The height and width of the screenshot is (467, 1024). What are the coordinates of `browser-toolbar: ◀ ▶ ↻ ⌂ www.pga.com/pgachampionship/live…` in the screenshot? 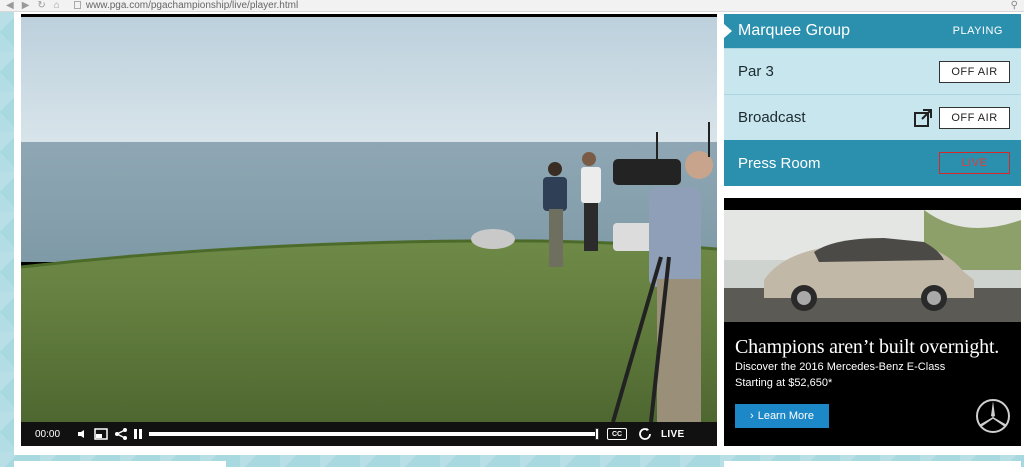 It's located at (512, 6).